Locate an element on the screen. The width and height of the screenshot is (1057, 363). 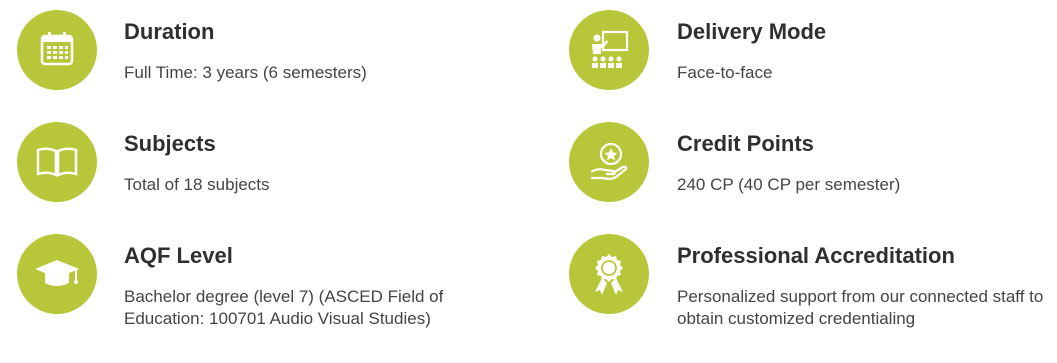
subjects-icon-badge is located at coordinates (57, 162).